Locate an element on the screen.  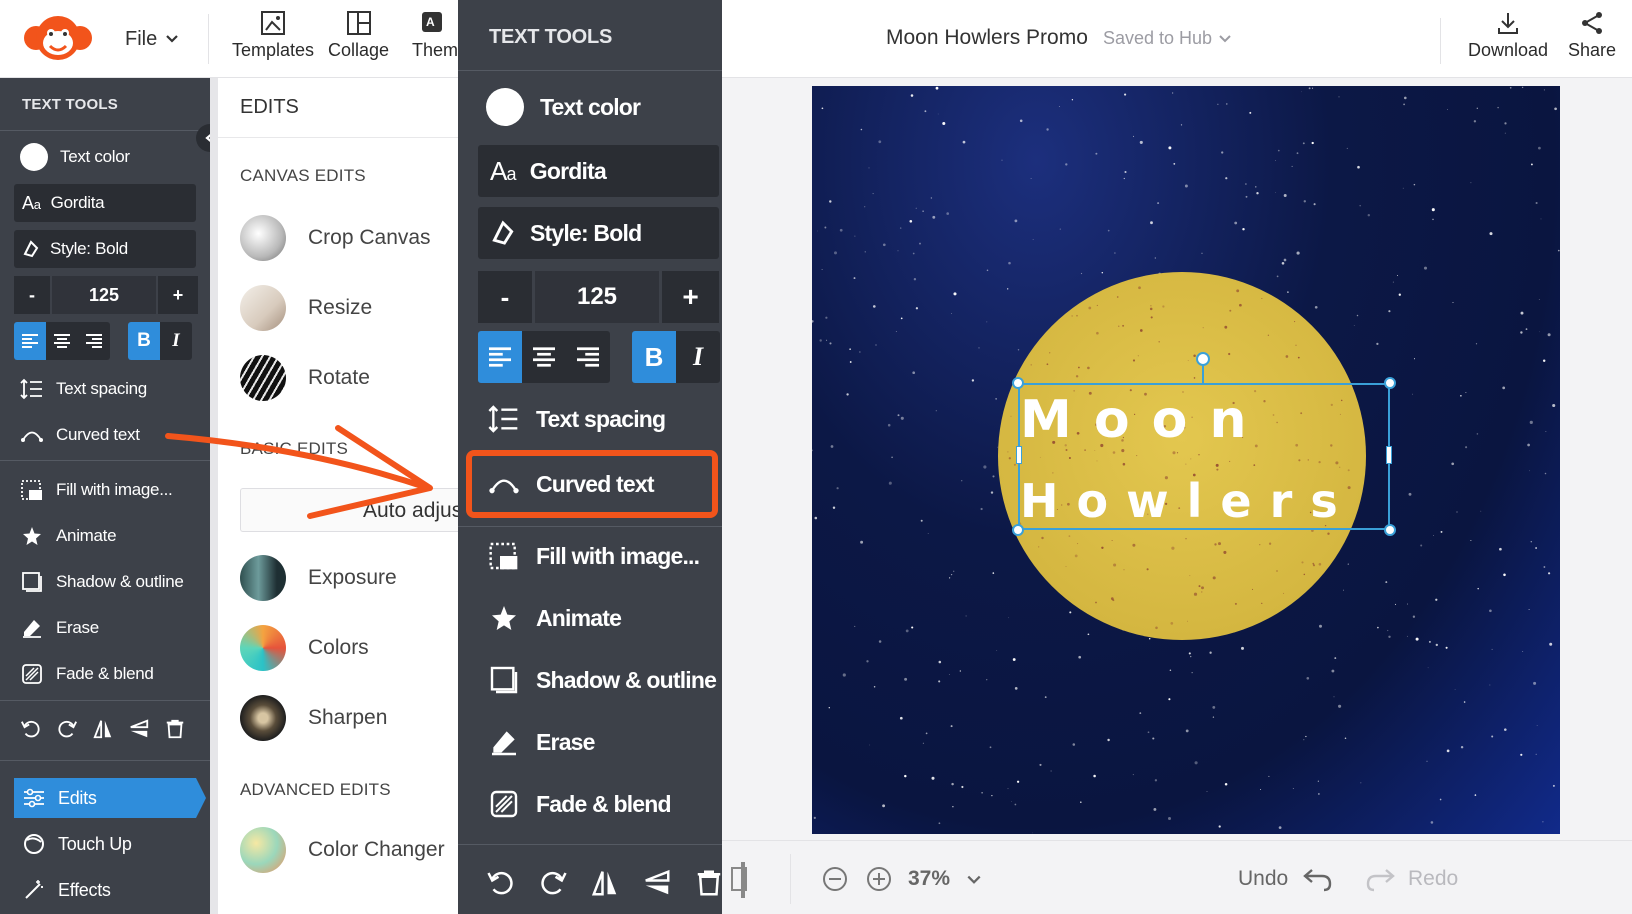
file-menu: File is located at coordinates (152, 39).